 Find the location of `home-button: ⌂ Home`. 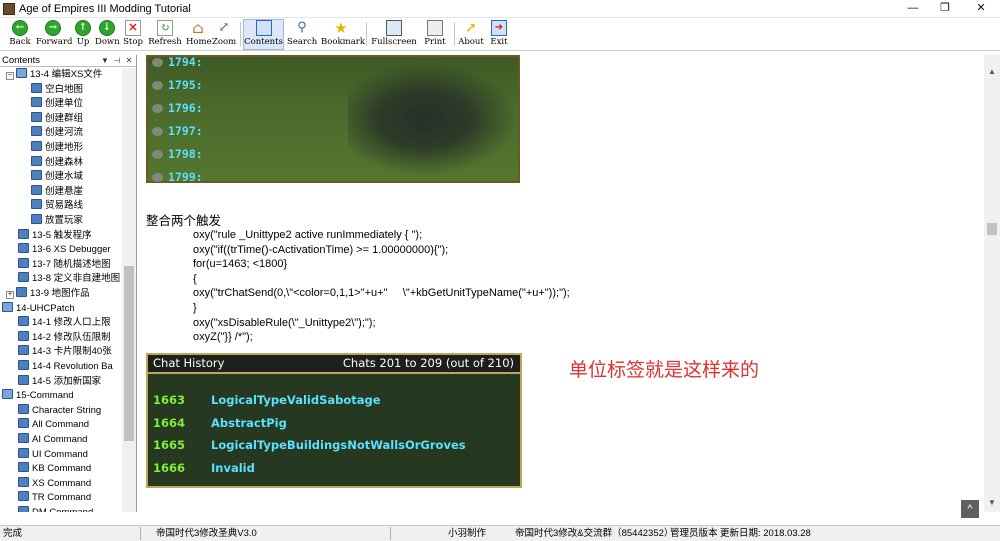

home-button: ⌂ Home is located at coordinates (199, 34).